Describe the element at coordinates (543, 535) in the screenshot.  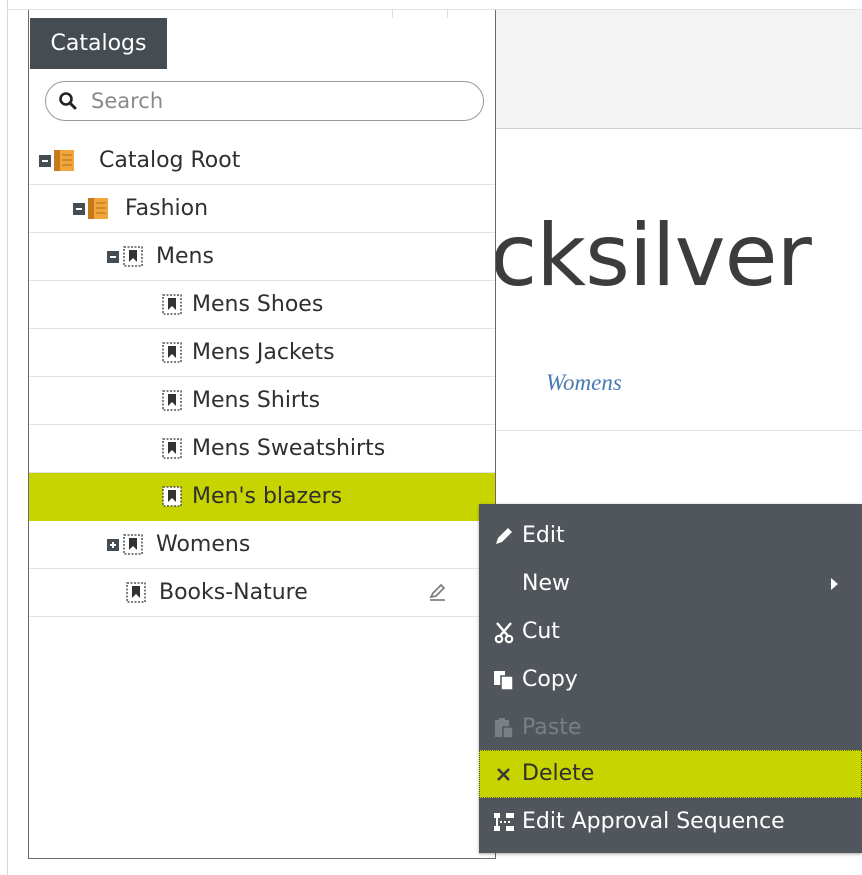
I see `menu-item-label: Edit` at that location.